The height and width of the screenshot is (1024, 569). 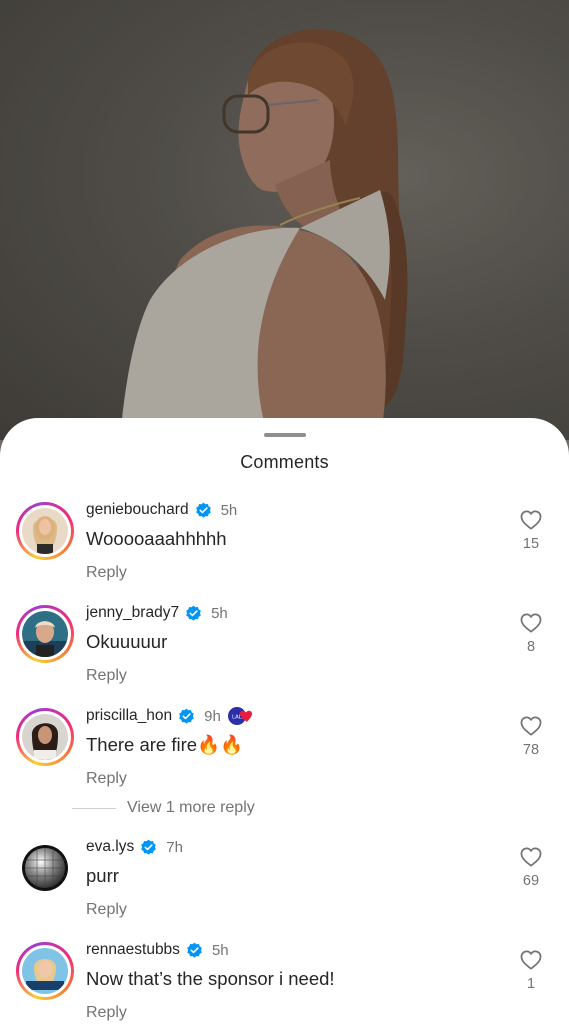 I want to click on like-control: 69, so click(x=531, y=868).